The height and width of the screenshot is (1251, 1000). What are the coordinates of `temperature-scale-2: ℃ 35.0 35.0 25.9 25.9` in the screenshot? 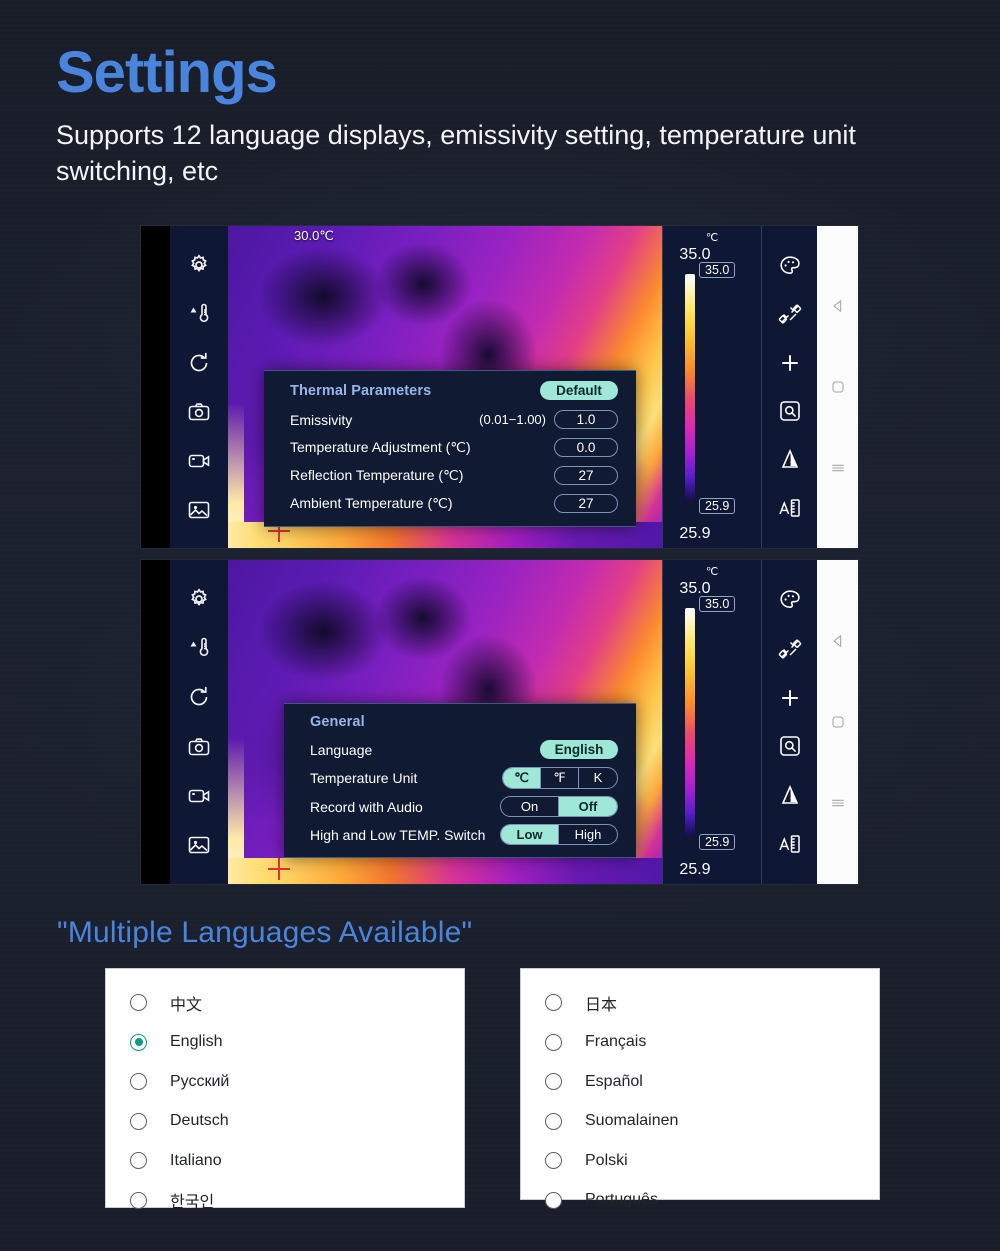 It's located at (712, 722).